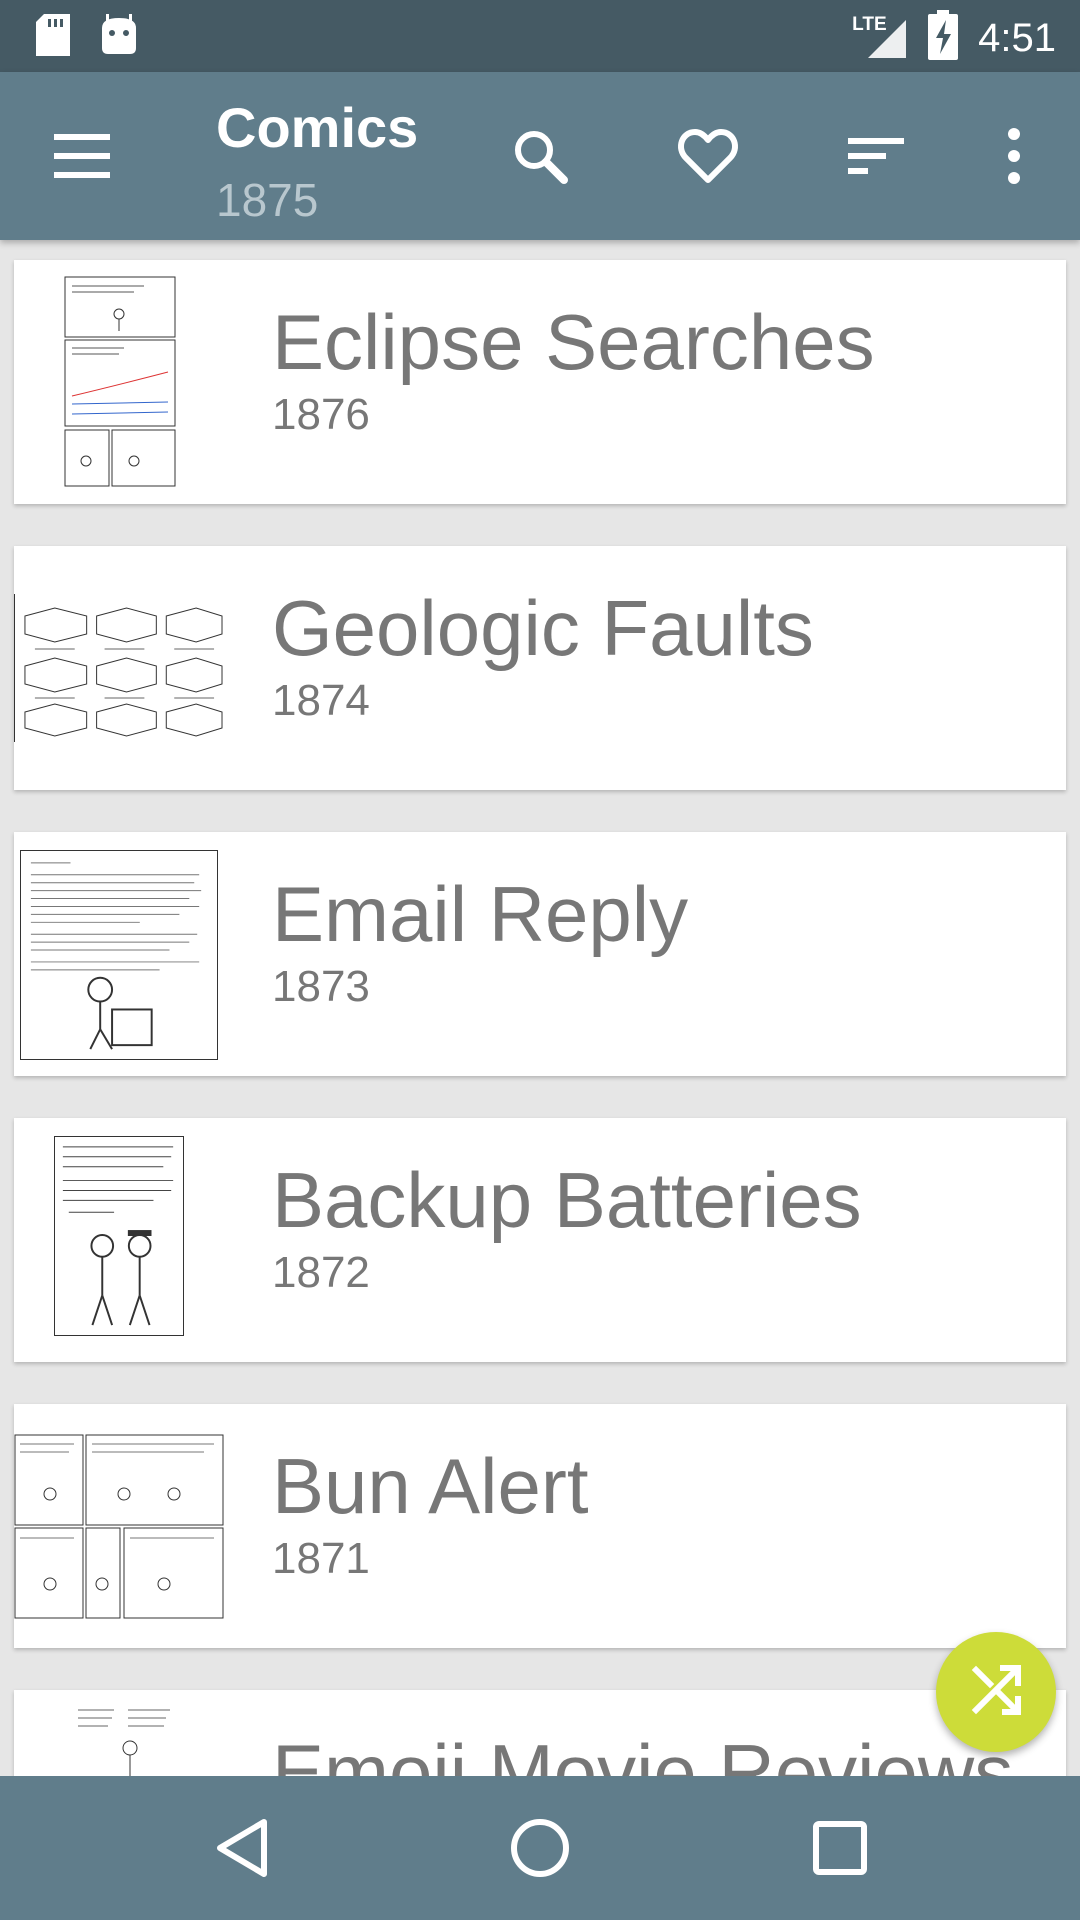 The image size is (1080, 1920). What do you see at coordinates (480, 914) in the screenshot?
I see `comic-title: Email Reply` at bounding box center [480, 914].